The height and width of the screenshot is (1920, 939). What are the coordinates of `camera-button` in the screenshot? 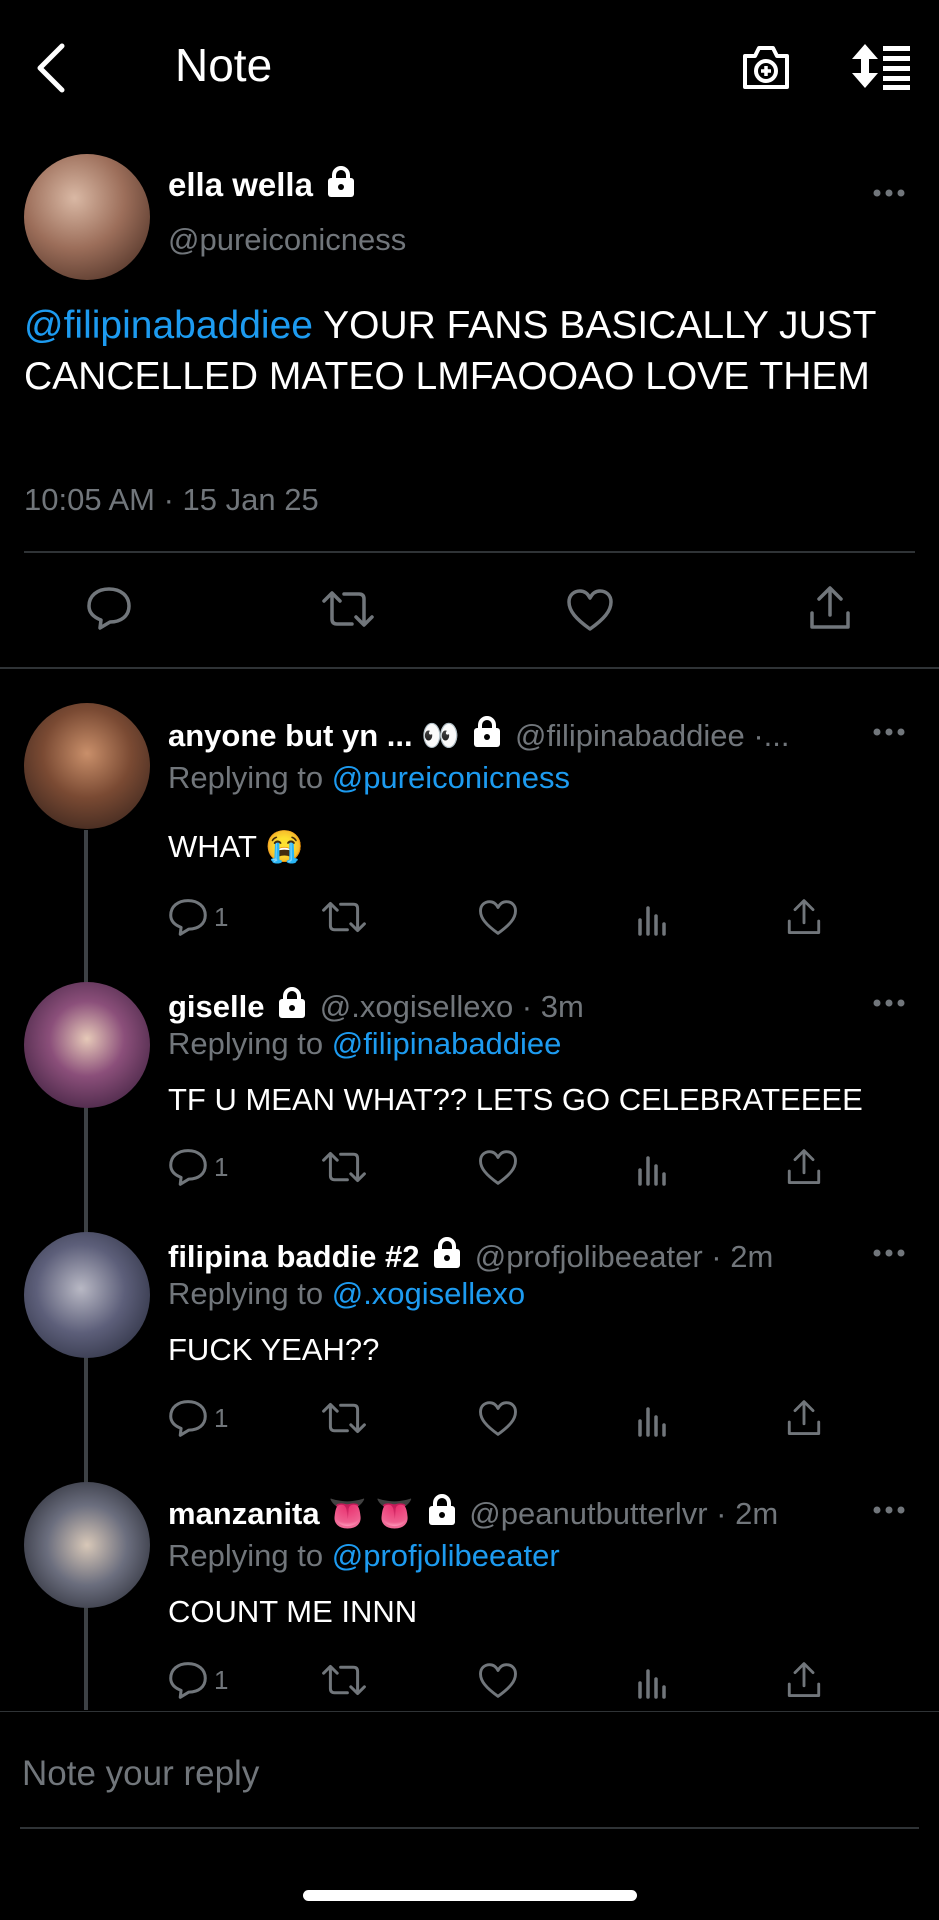 It's located at (766, 67).